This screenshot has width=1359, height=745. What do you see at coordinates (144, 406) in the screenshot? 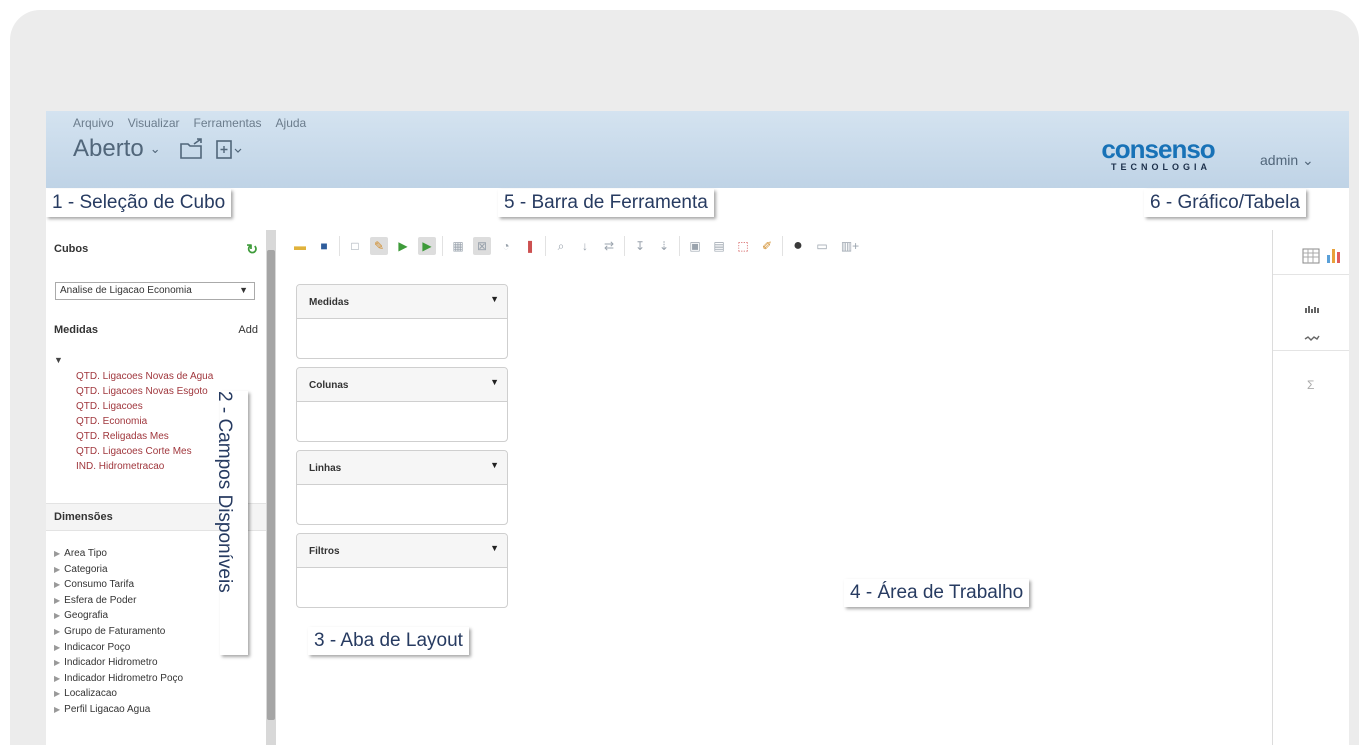
I see `measure-item: QTD. Ligacoes` at bounding box center [144, 406].